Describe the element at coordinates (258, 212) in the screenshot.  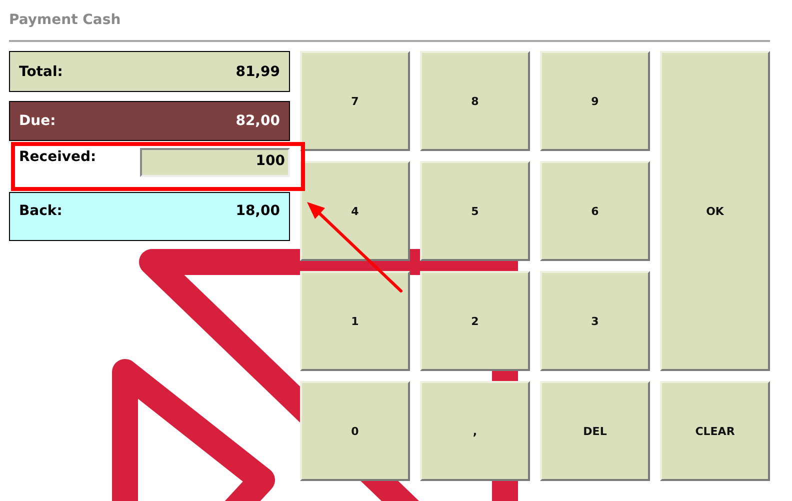
I see `row-amount: 18,00` at that location.